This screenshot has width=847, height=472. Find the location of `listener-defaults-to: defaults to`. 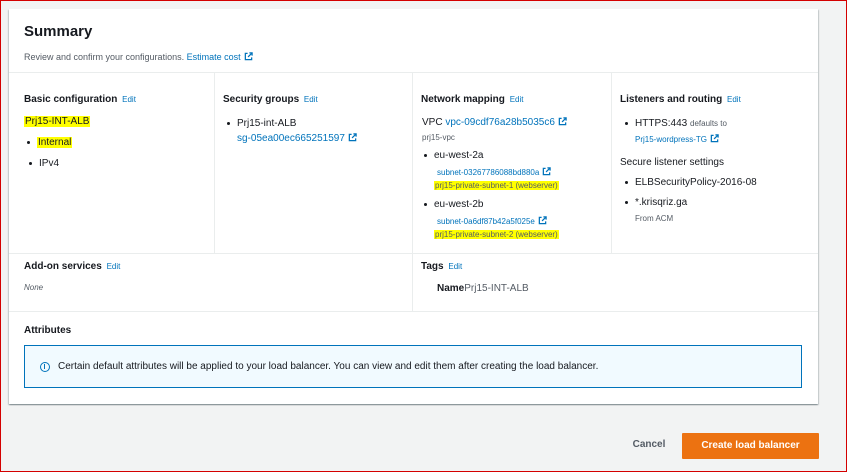

listener-defaults-to: defaults to is located at coordinates (708, 123).